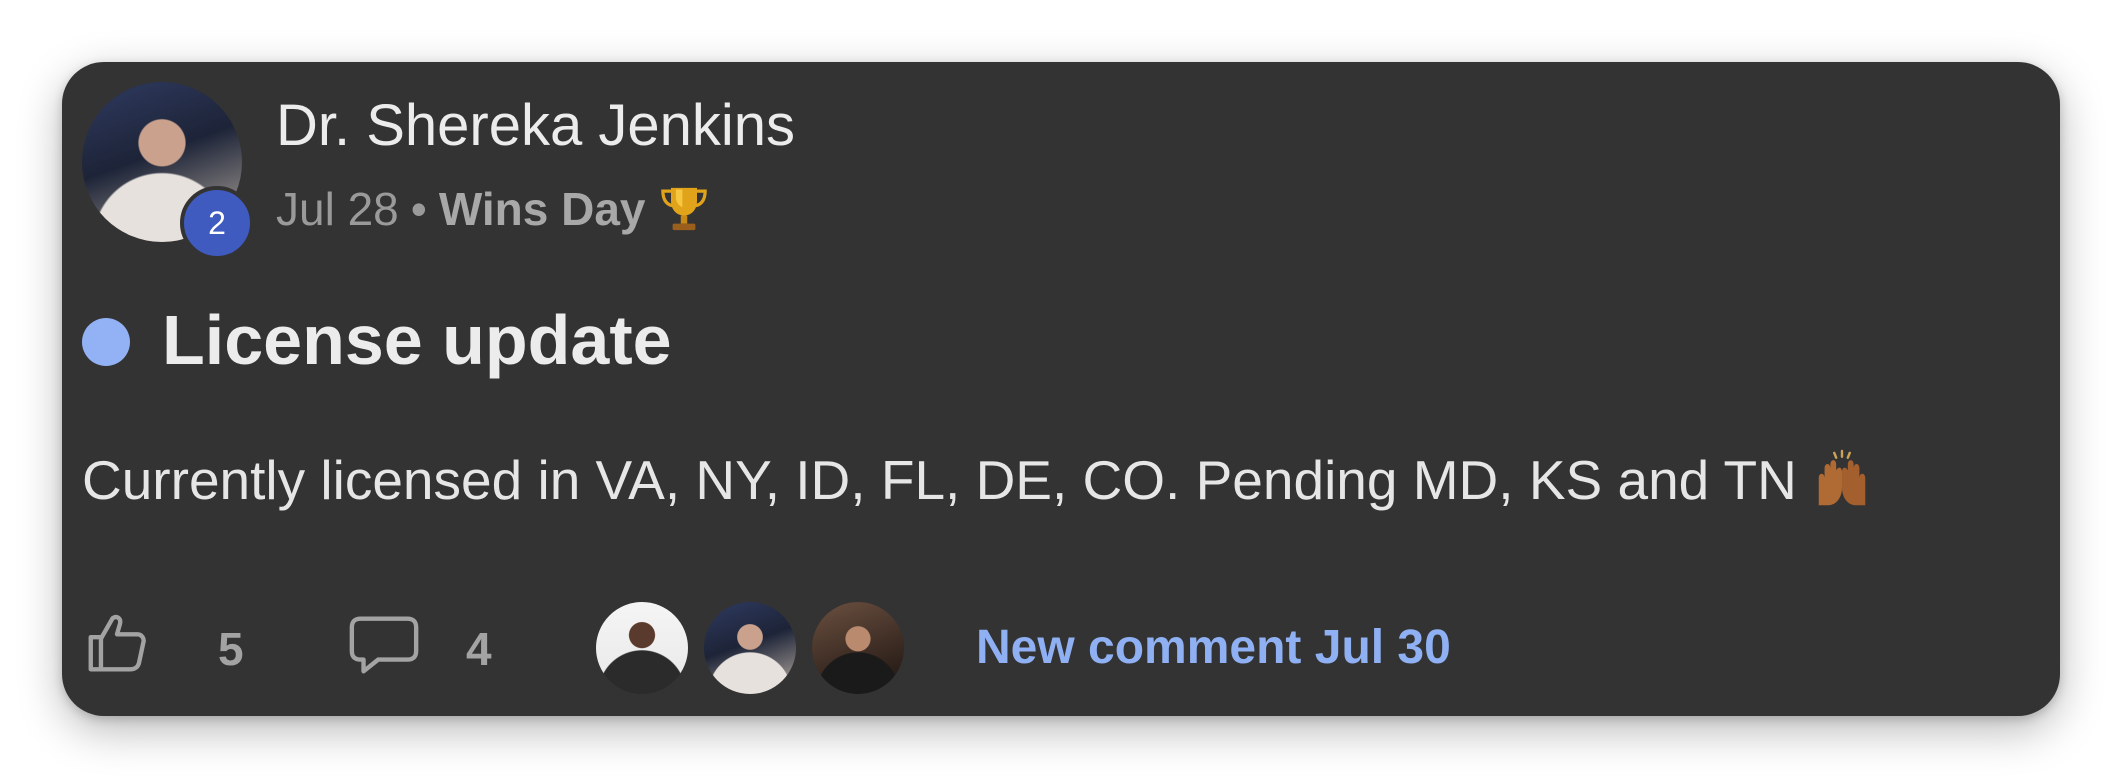 This screenshot has height=778, width=2122. What do you see at coordinates (337, 209) in the screenshot?
I see `post-date: Jul 28` at bounding box center [337, 209].